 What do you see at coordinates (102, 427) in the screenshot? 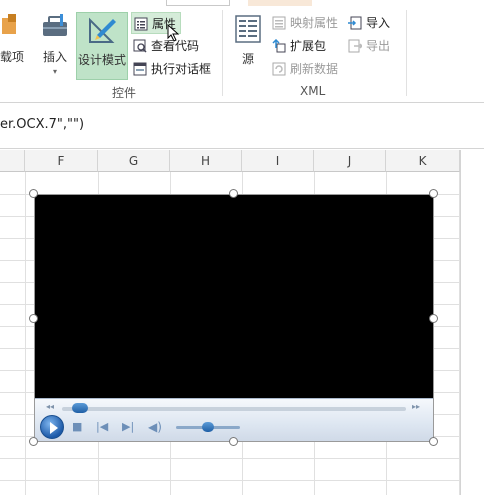
I see `previous-icon: |◀` at bounding box center [102, 427].